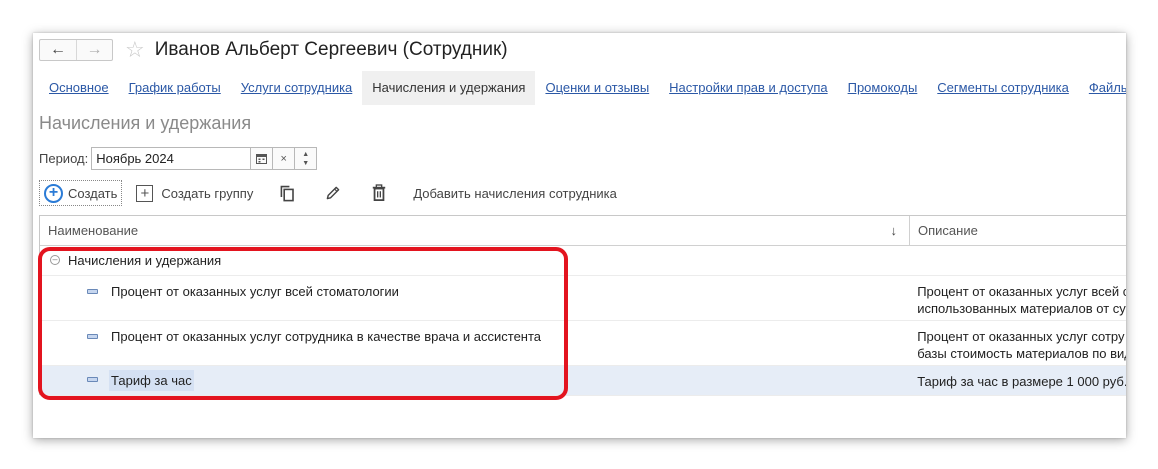 The image size is (1158, 469). Describe the element at coordinates (64, 158) in the screenshot. I see `period-label: Период:` at that location.